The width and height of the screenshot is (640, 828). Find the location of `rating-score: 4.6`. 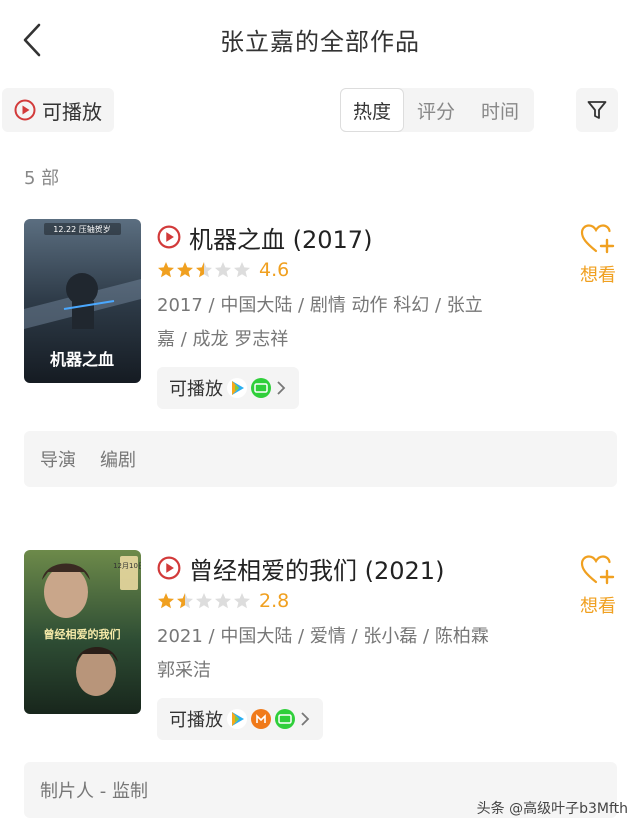

rating-score: 4.6 is located at coordinates (274, 270).